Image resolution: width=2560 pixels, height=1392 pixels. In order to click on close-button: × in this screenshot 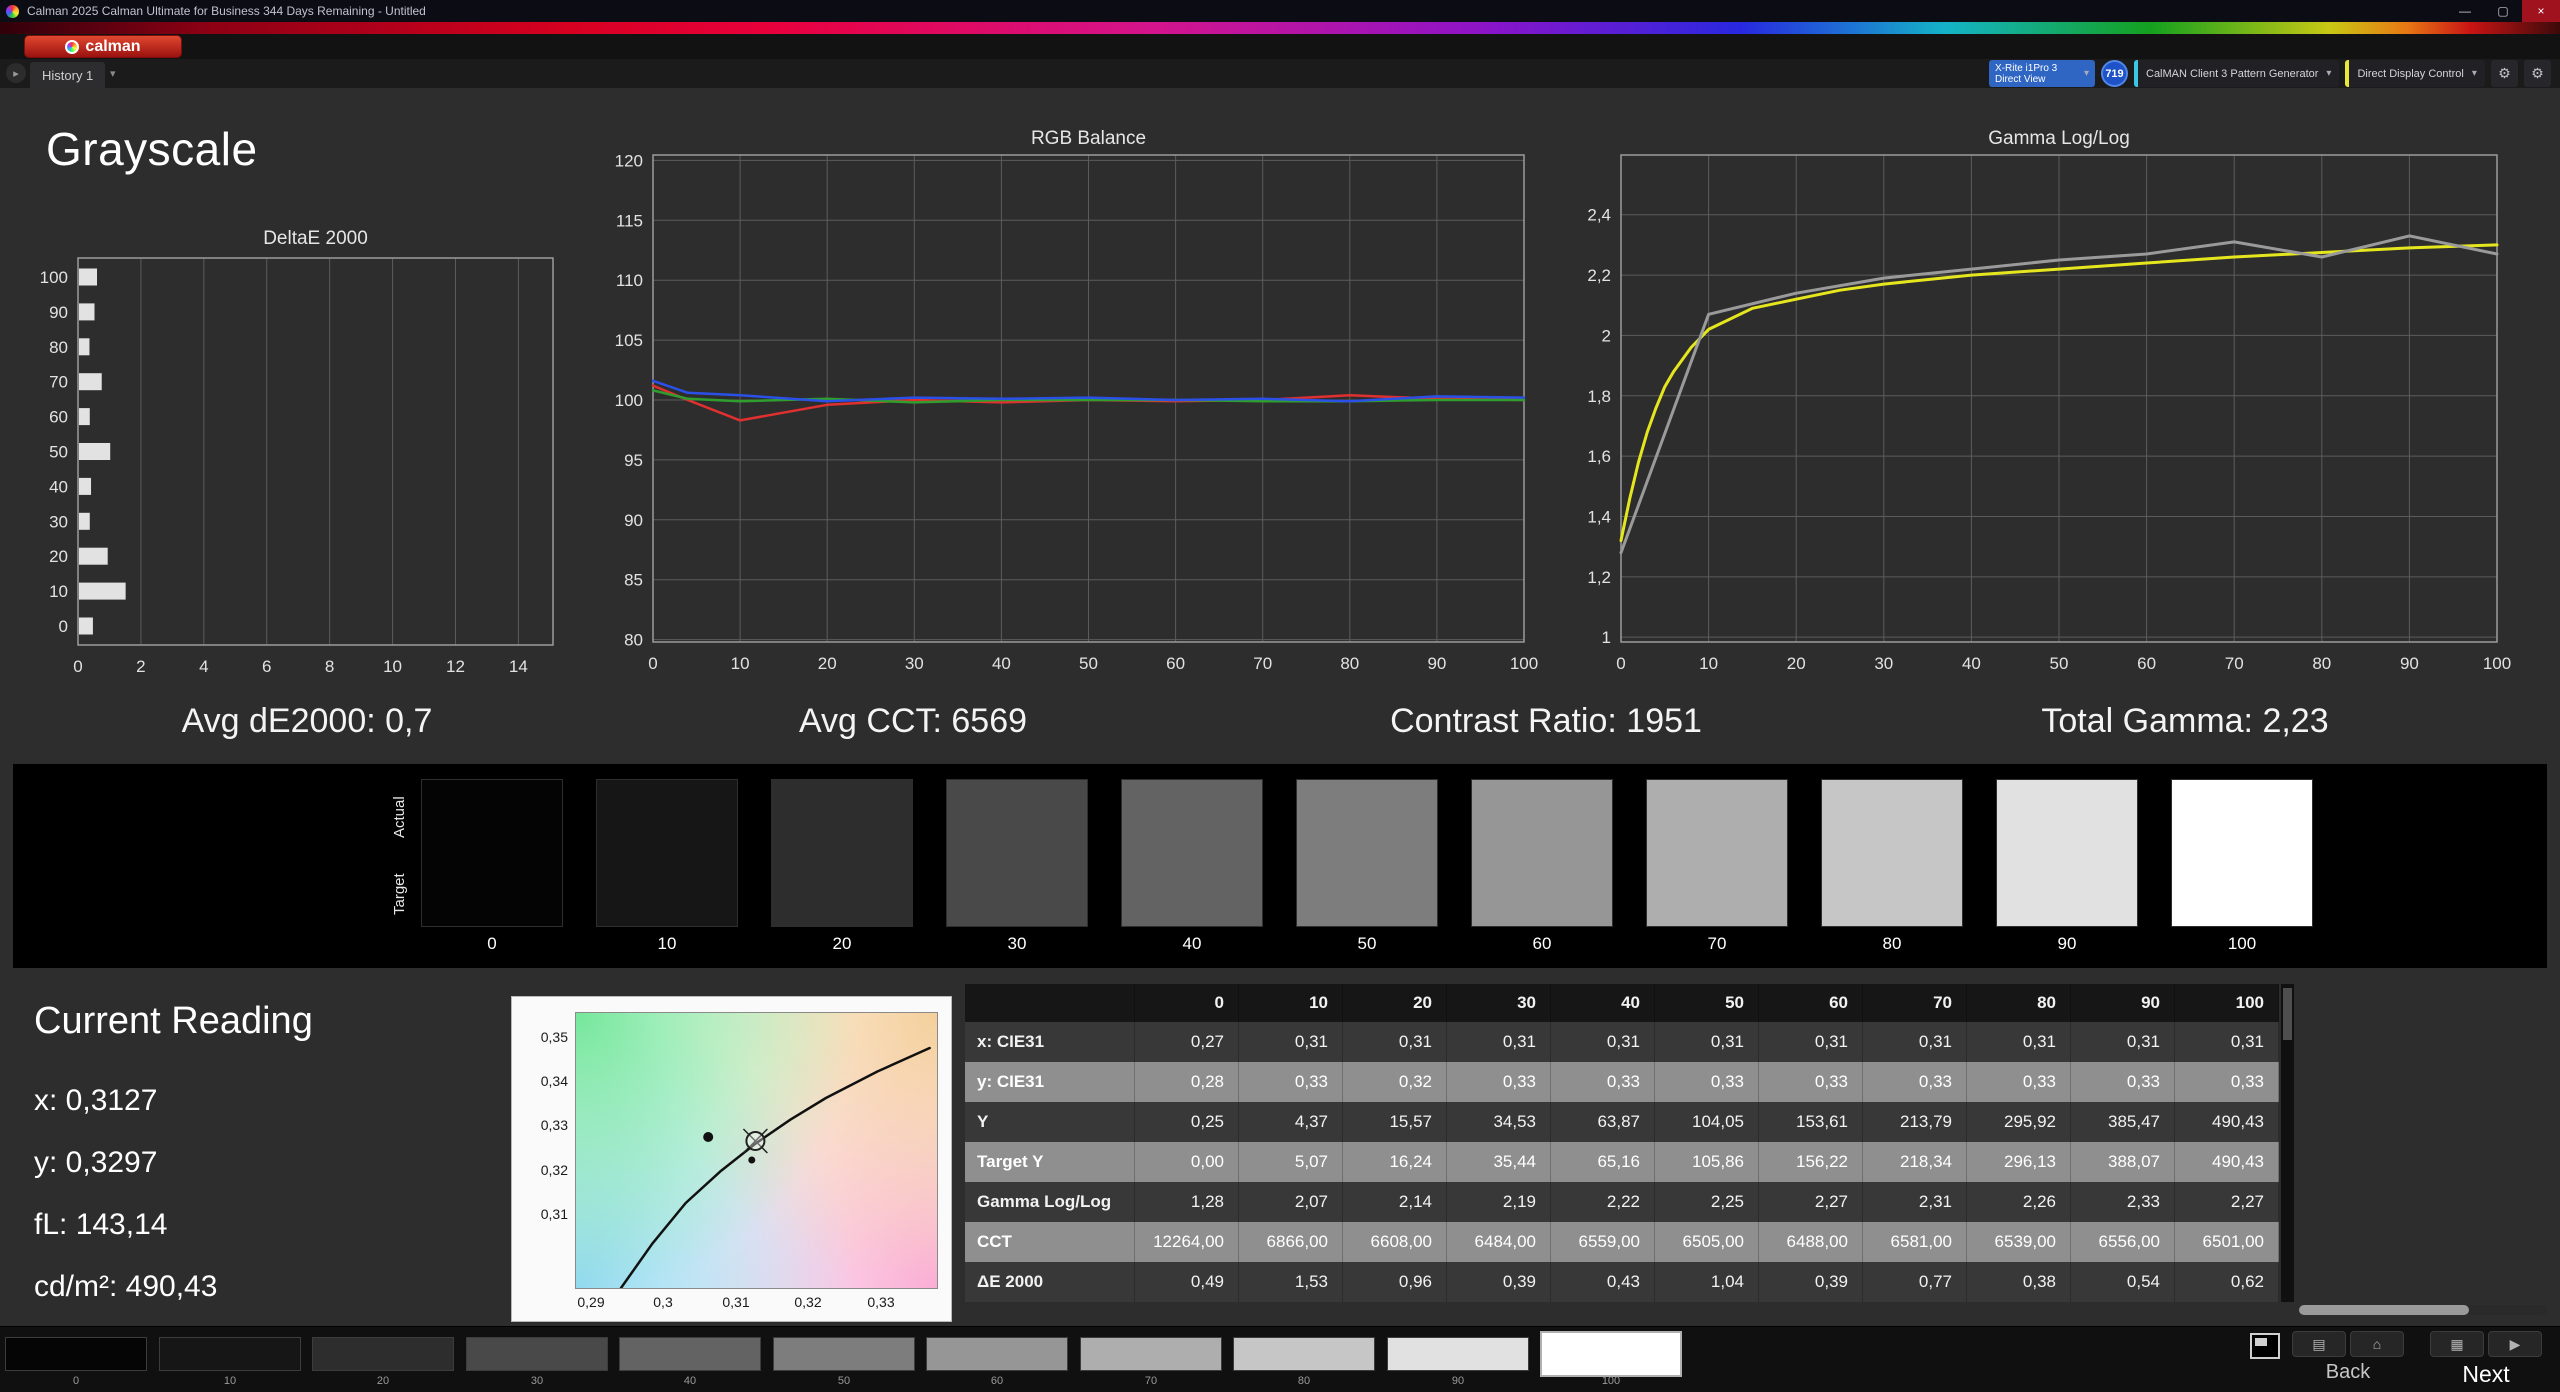, I will do `click(2541, 11)`.